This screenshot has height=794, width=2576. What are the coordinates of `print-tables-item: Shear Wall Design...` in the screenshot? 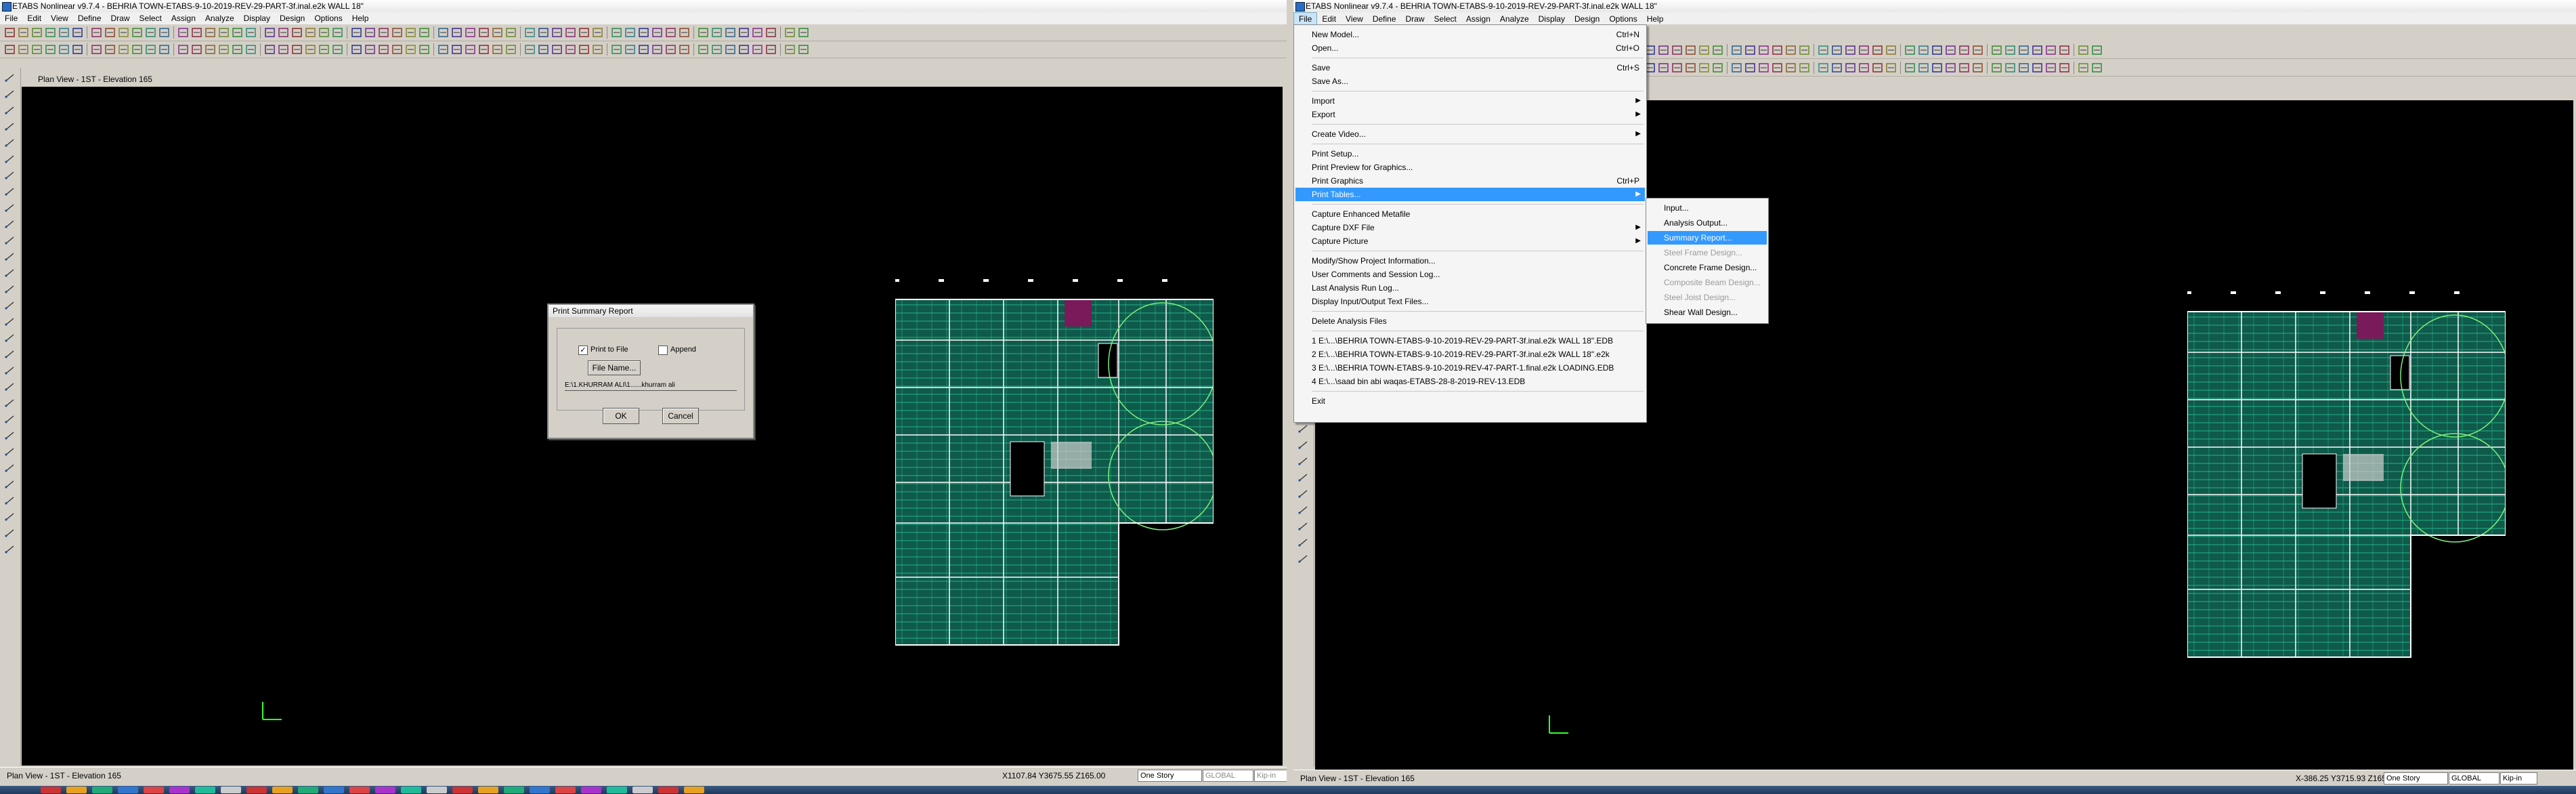 It's located at (1707, 312).